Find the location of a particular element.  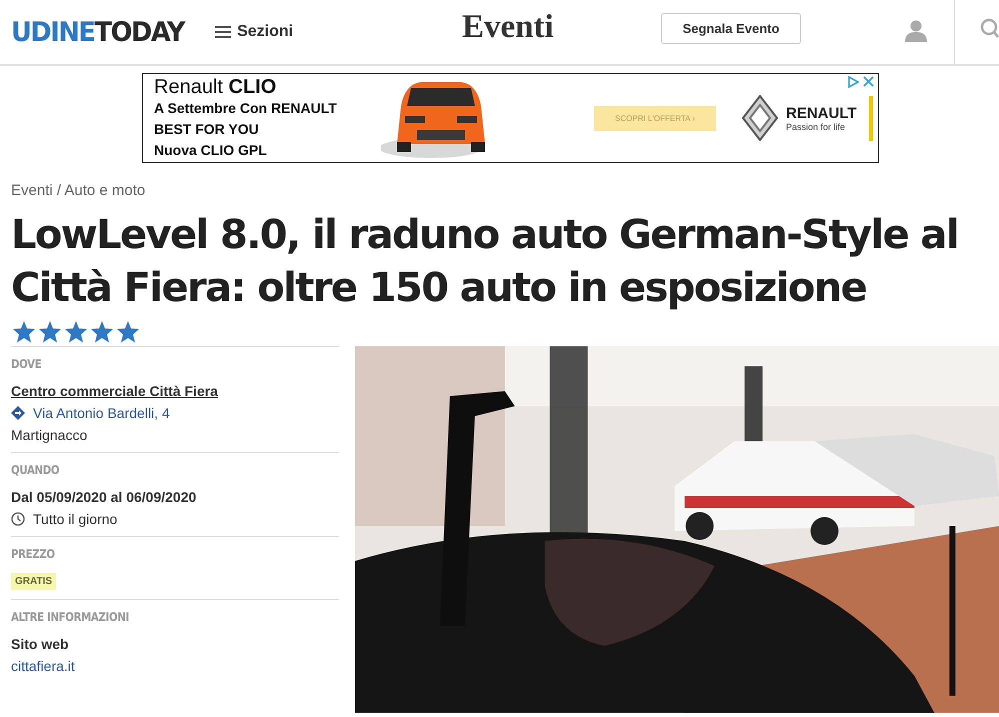

ad-text: A Settembre Con RENAULT is located at coordinates (246, 108).